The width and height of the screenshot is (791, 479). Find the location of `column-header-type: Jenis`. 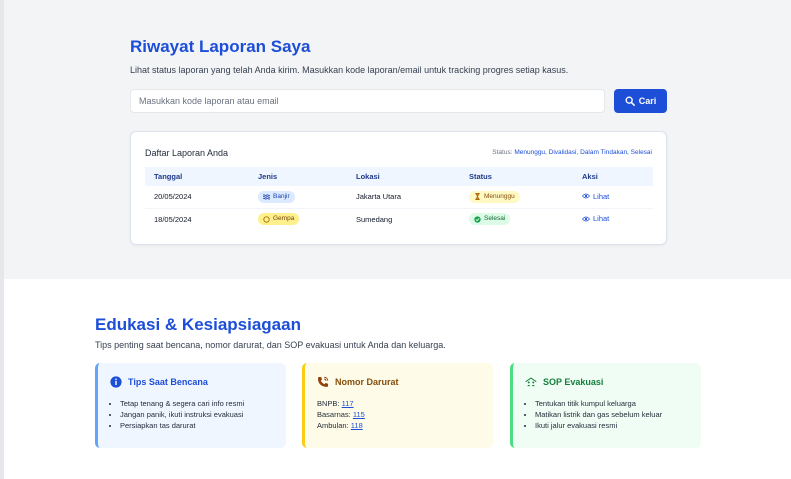

column-header-type: Jenis is located at coordinates (268, 176).